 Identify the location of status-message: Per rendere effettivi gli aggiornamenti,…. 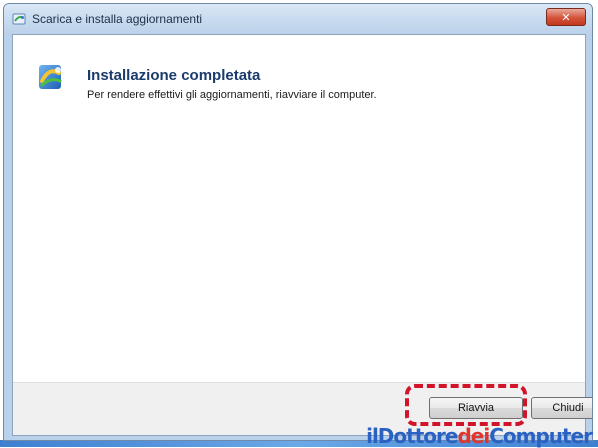
(232, 95).